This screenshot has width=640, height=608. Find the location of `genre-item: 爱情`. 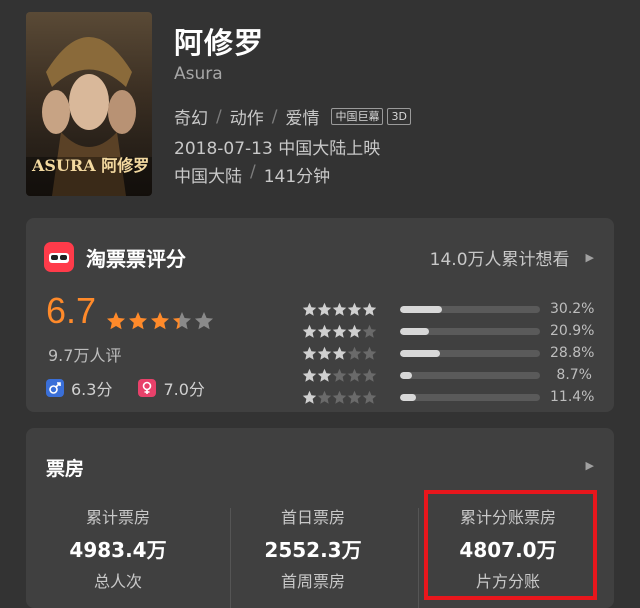

genre-item: 爱情 is located at coordinates (302, 119).